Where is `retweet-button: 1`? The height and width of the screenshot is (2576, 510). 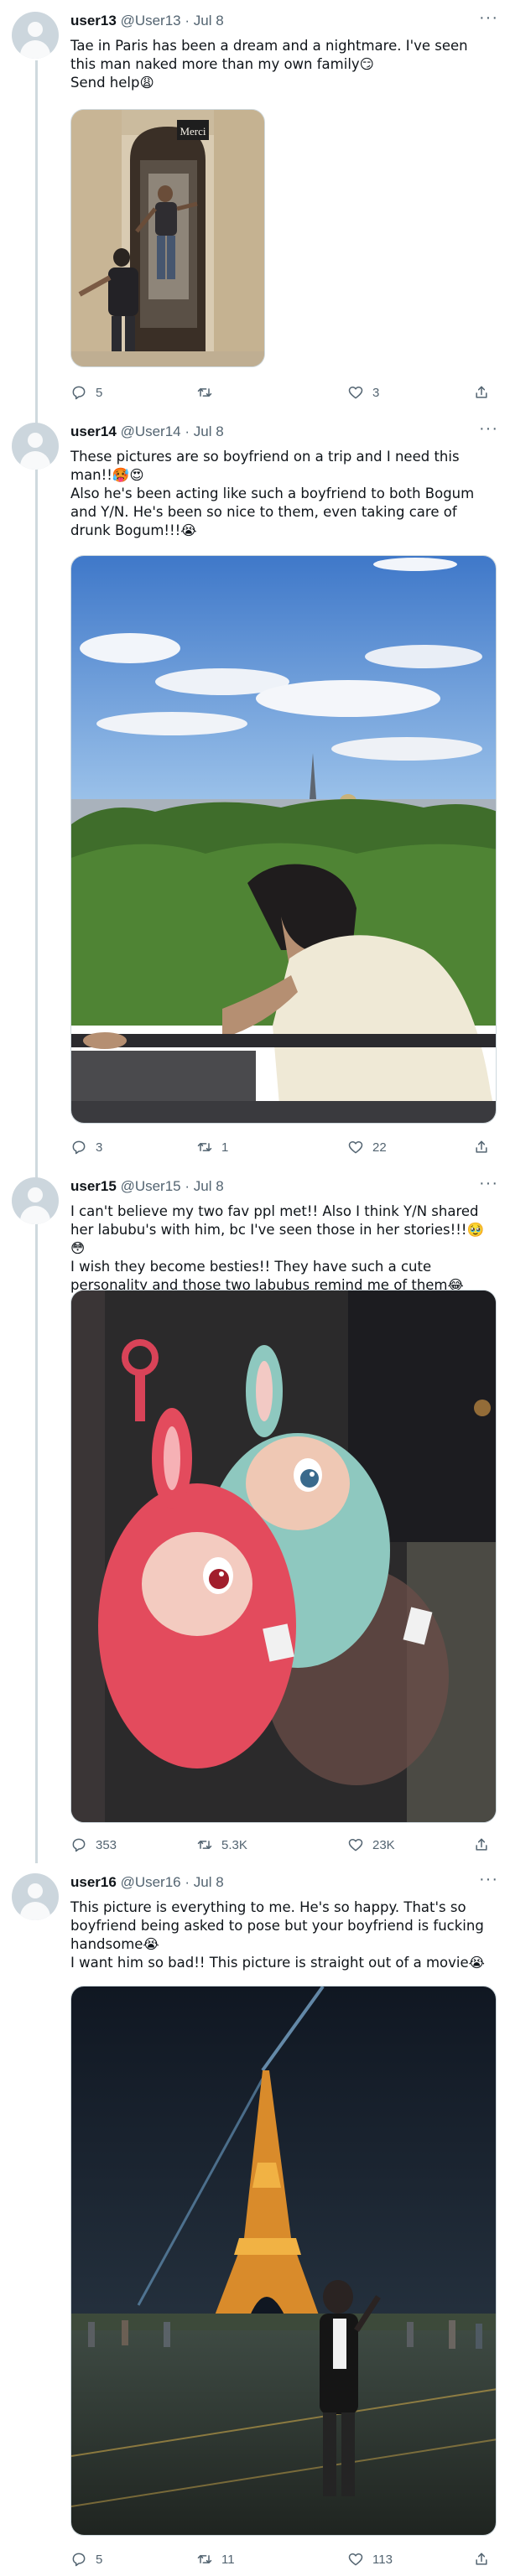 retweet-button: 1 is located at coordinates (212, 1147).